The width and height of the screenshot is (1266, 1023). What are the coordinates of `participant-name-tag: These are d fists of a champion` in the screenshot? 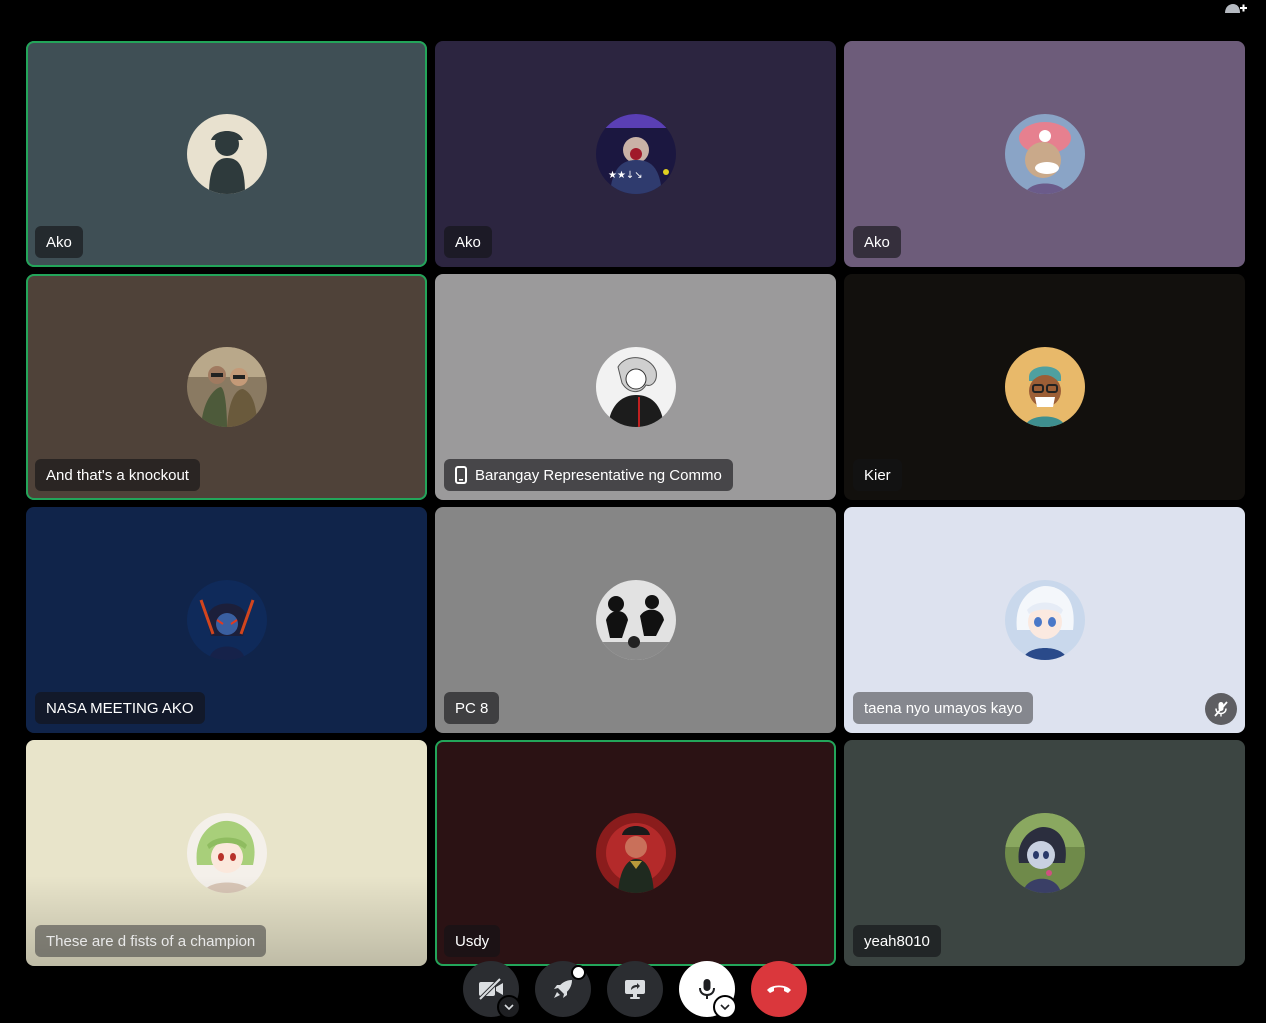 It's located at (151, 941).